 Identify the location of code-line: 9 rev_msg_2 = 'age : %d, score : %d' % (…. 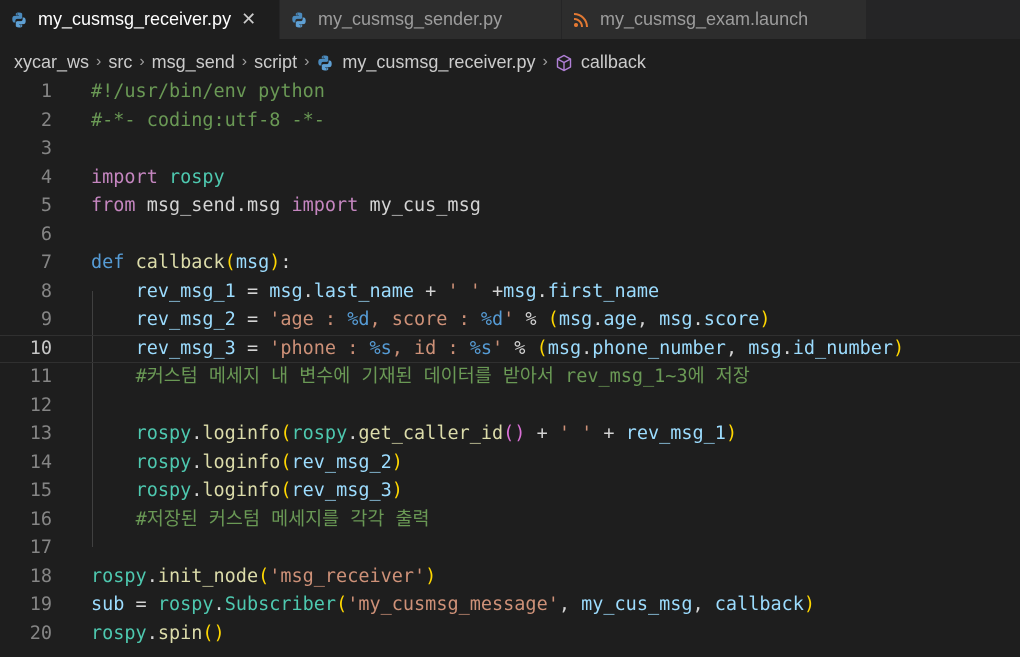
(510, 320).